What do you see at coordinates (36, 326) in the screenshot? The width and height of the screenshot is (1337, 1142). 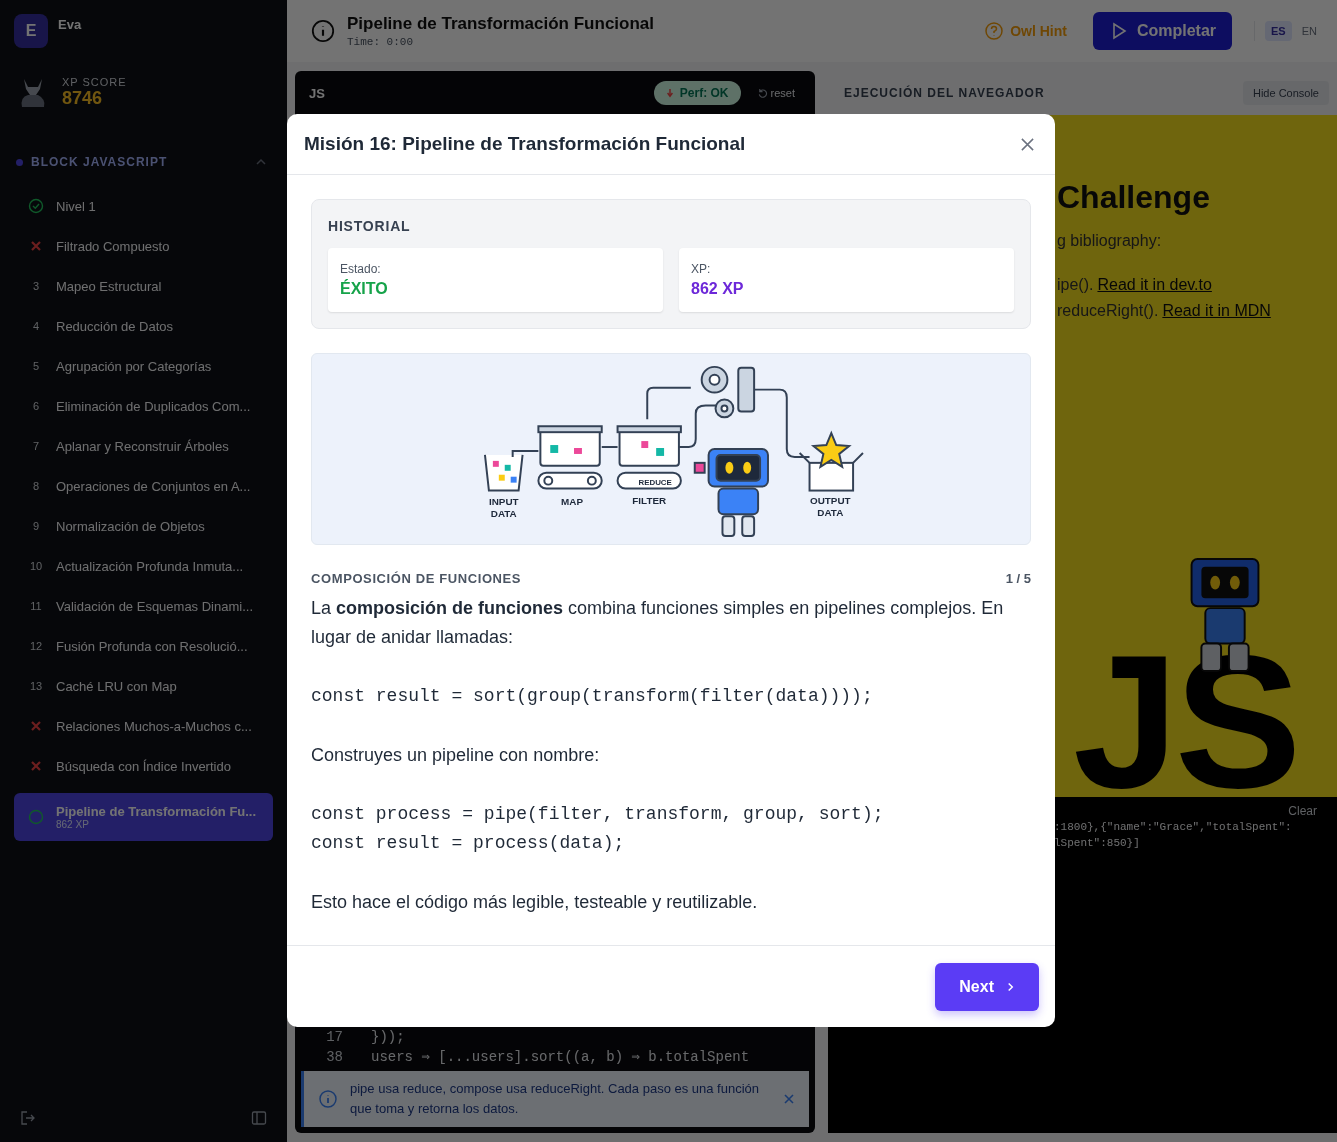 I see `level-number: 4` at bounding box center [36, 326].